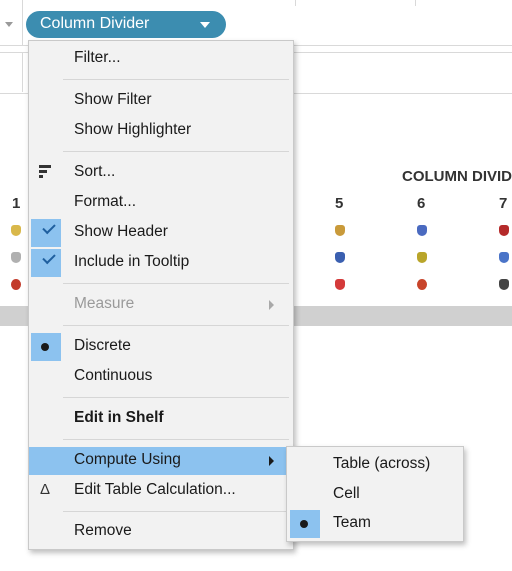 The width and height of the screenshot is (512, 571). What do you see at coordinates (161, 233) in the screenshot?
I see `menu-item-show-header: Show Header` at bounding box center [161, 233].